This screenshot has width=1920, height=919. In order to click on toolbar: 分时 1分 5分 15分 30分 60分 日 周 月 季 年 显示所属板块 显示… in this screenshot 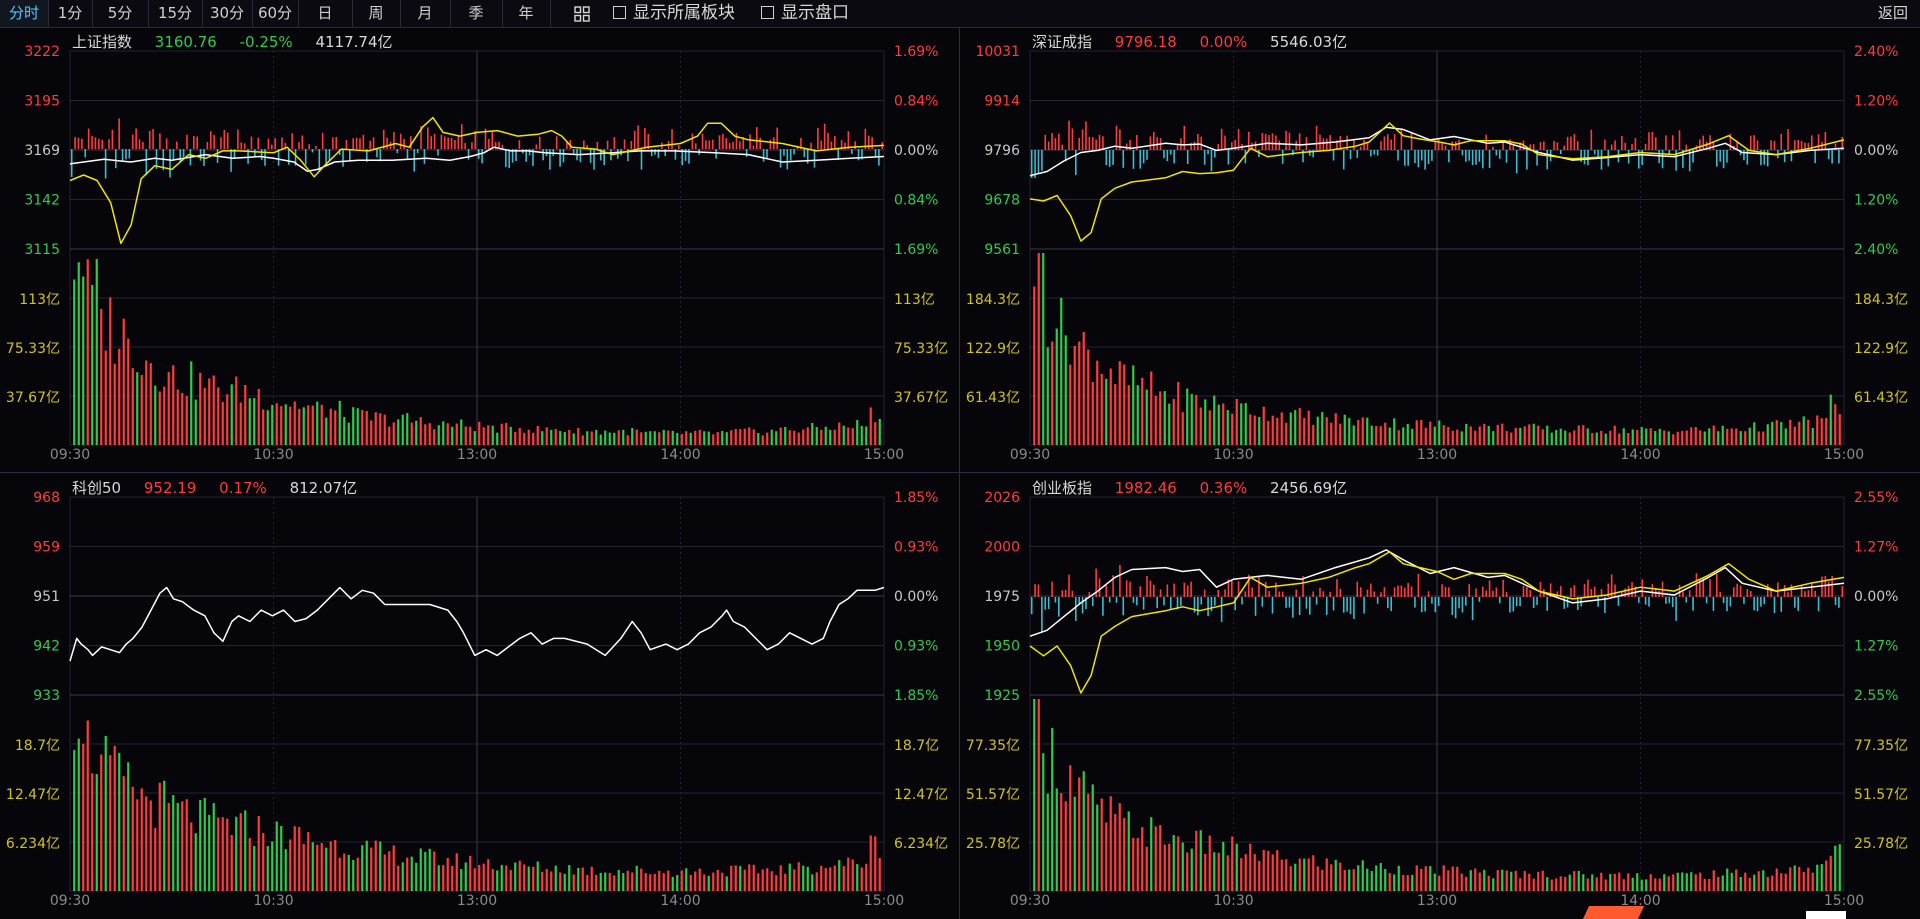, I will do `click(960, 14)`.